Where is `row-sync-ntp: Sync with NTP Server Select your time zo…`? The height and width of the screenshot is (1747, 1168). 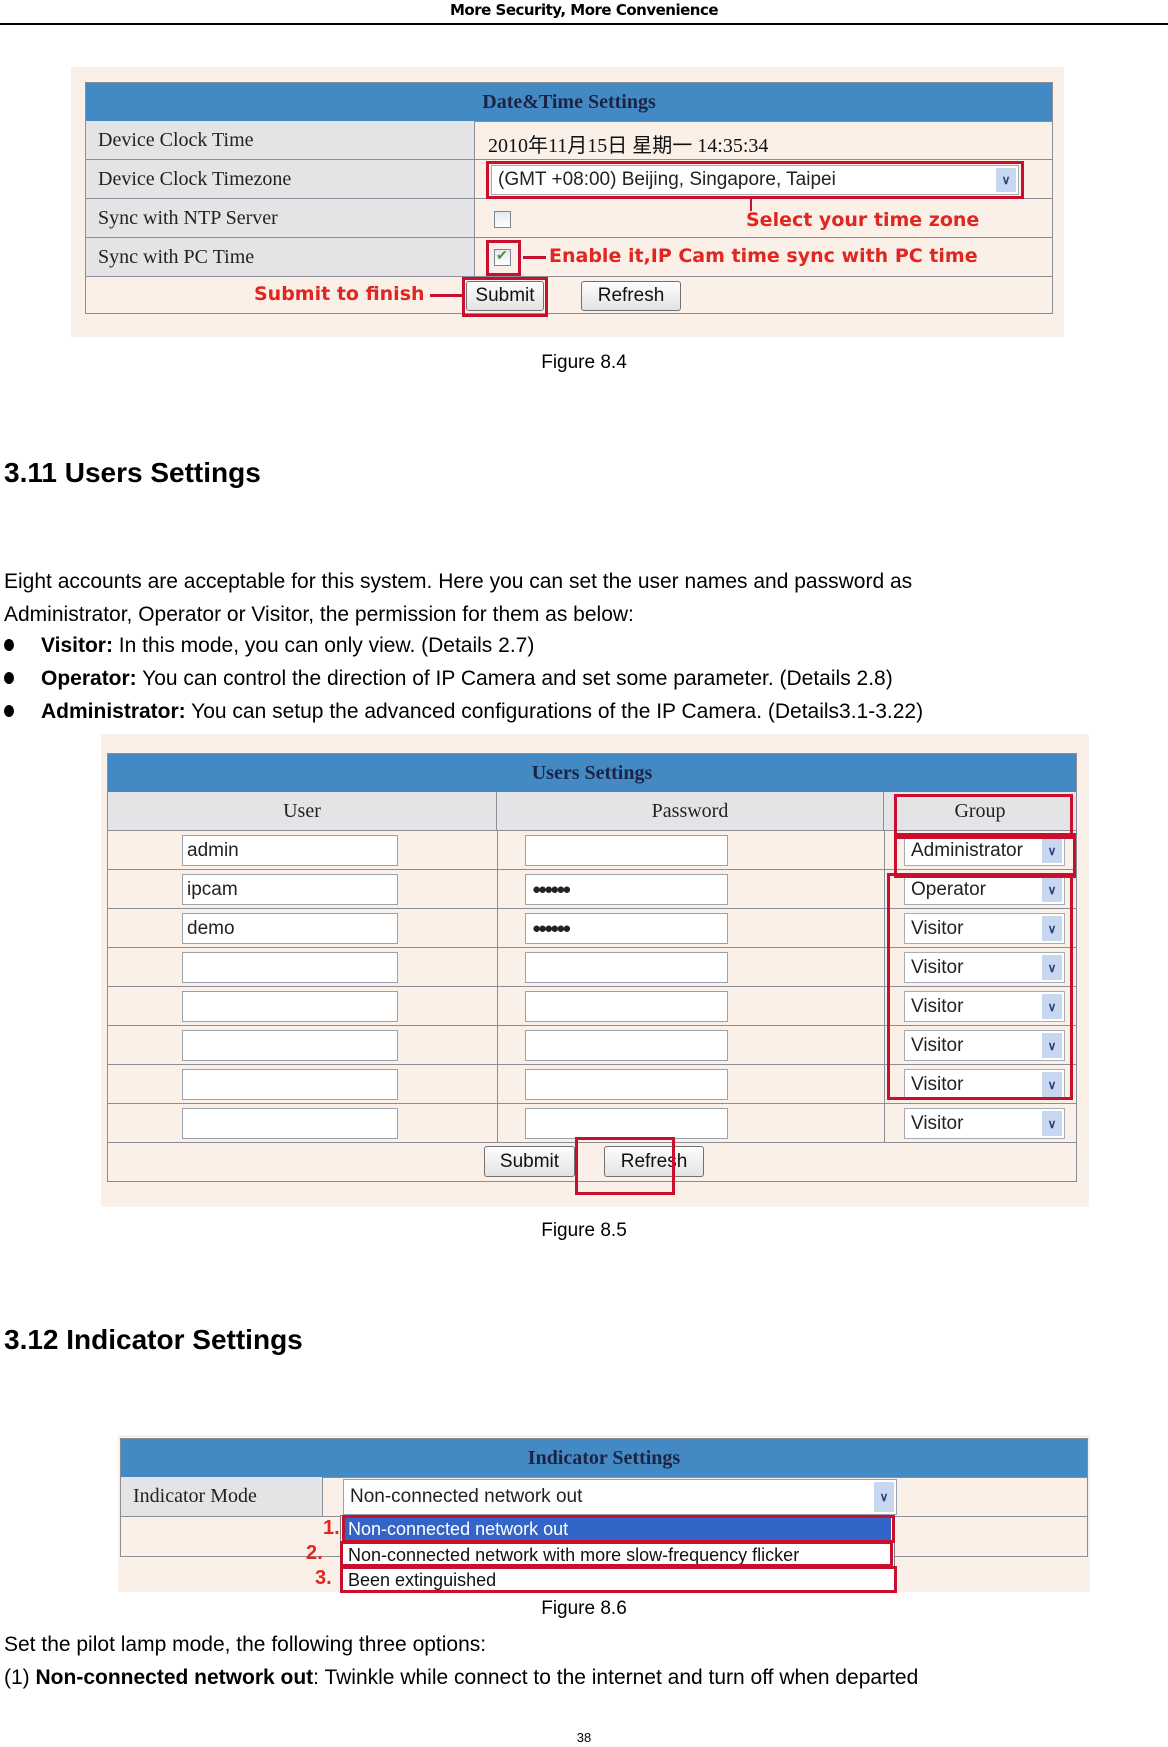 row-sync-ntp: Sync with NTP Server Select your time zo… is located at coordinates (569, 218).